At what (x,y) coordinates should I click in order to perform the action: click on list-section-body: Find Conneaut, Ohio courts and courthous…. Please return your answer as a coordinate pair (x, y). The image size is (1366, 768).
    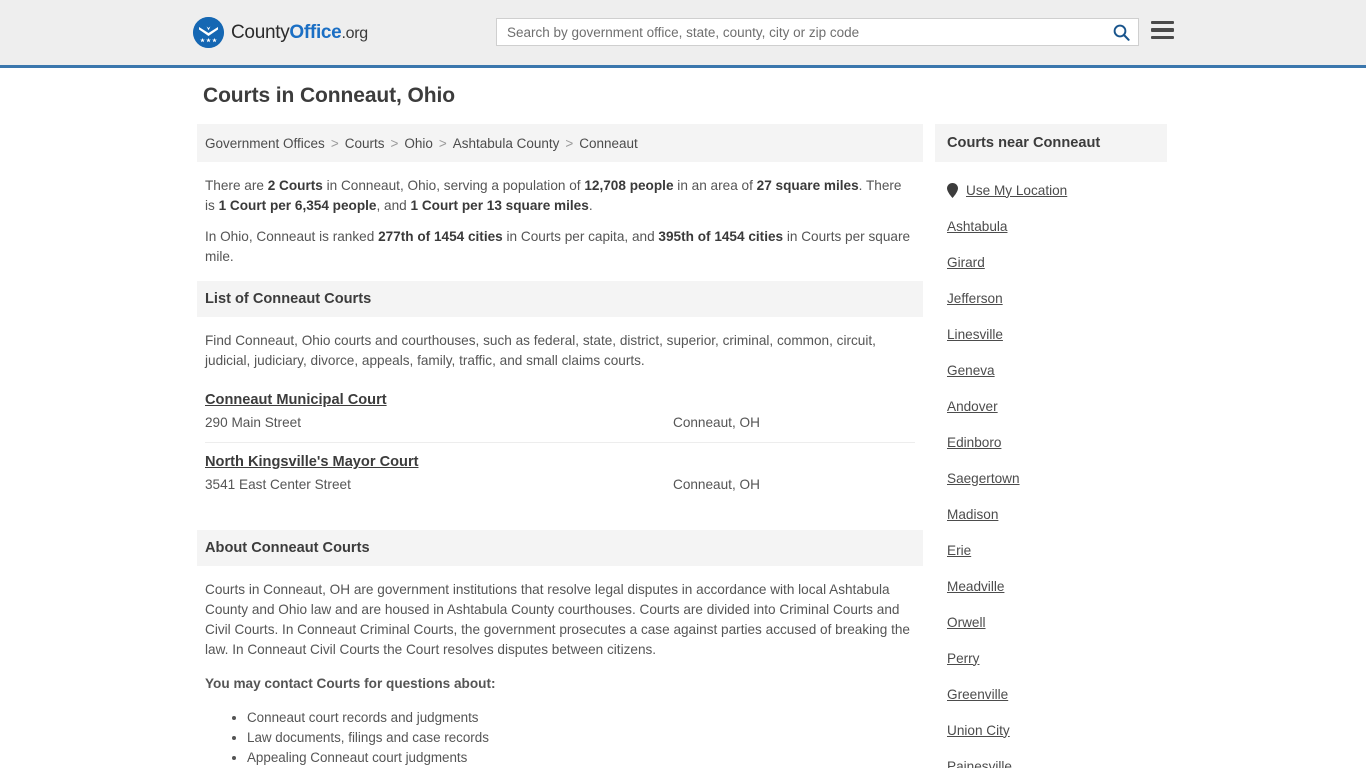
    Looking at the image, I should click on (560, 344).